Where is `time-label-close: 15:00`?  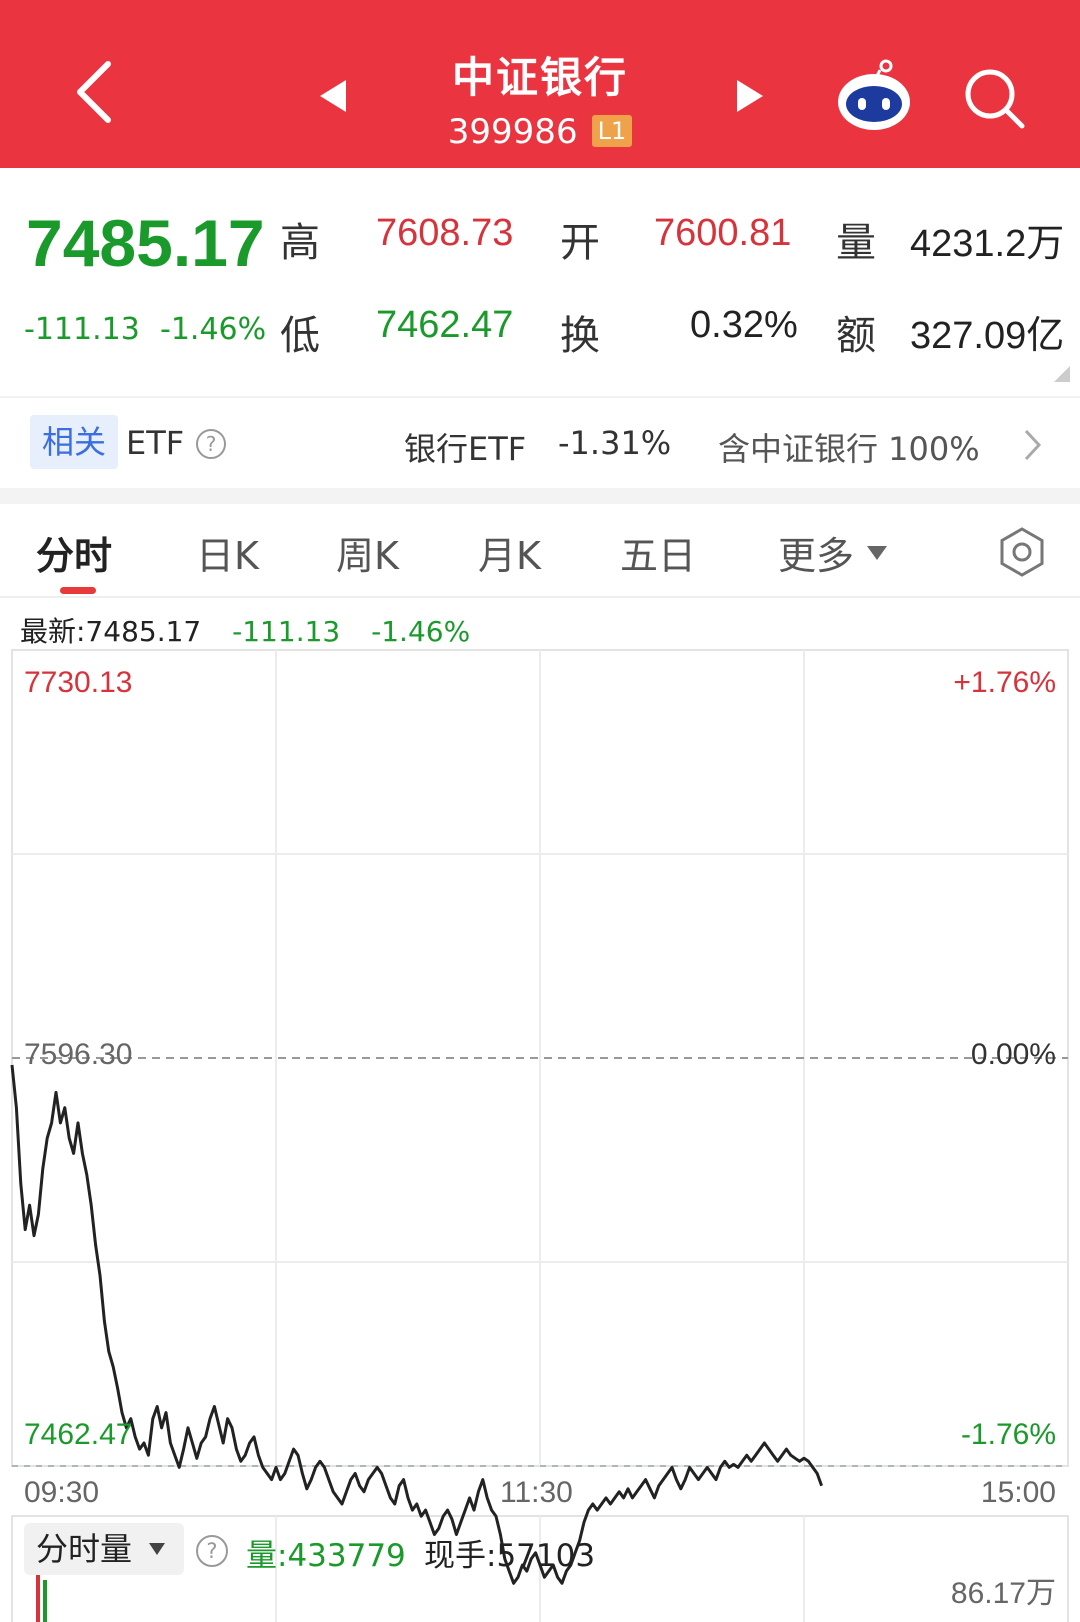
time-label-close: 15:00 is located at coordinates (1018, 1492).